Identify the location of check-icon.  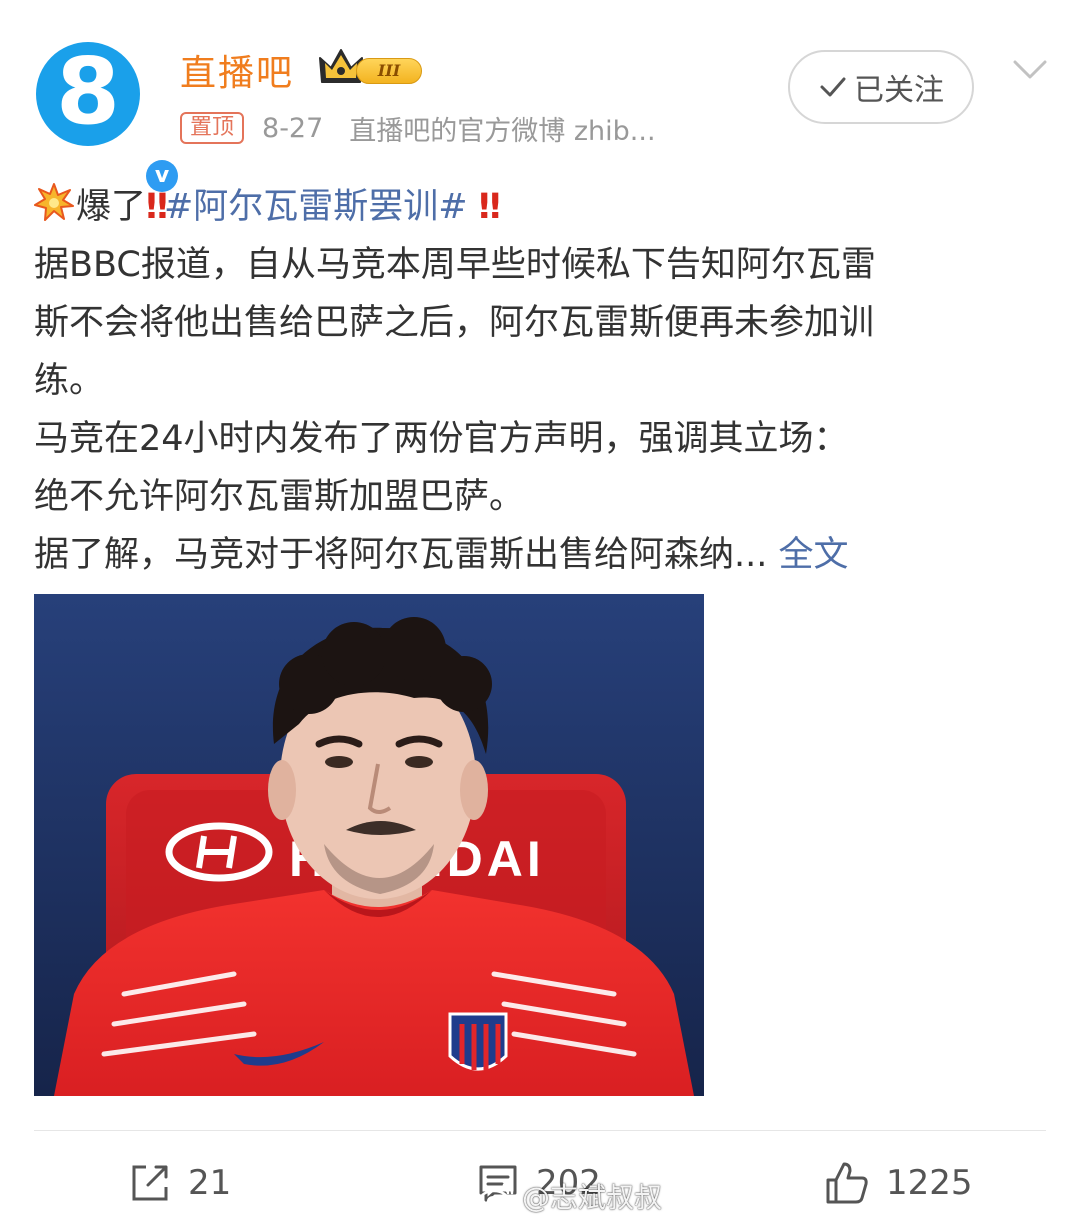
(833, 87).